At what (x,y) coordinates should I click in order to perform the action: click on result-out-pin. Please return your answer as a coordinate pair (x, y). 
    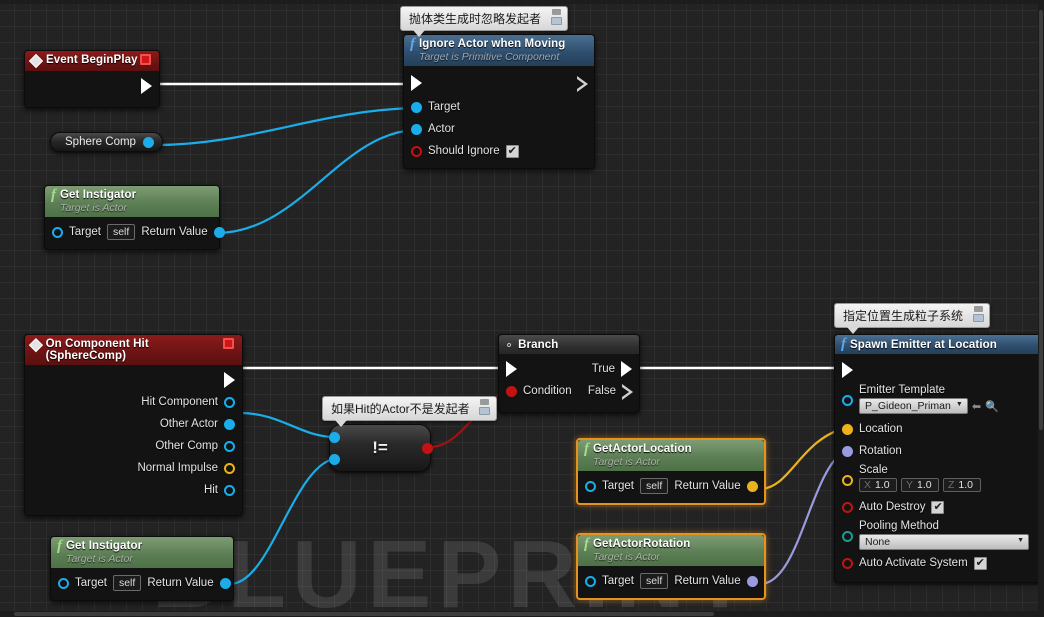
    Looking at the image, I should click on (427, 448).